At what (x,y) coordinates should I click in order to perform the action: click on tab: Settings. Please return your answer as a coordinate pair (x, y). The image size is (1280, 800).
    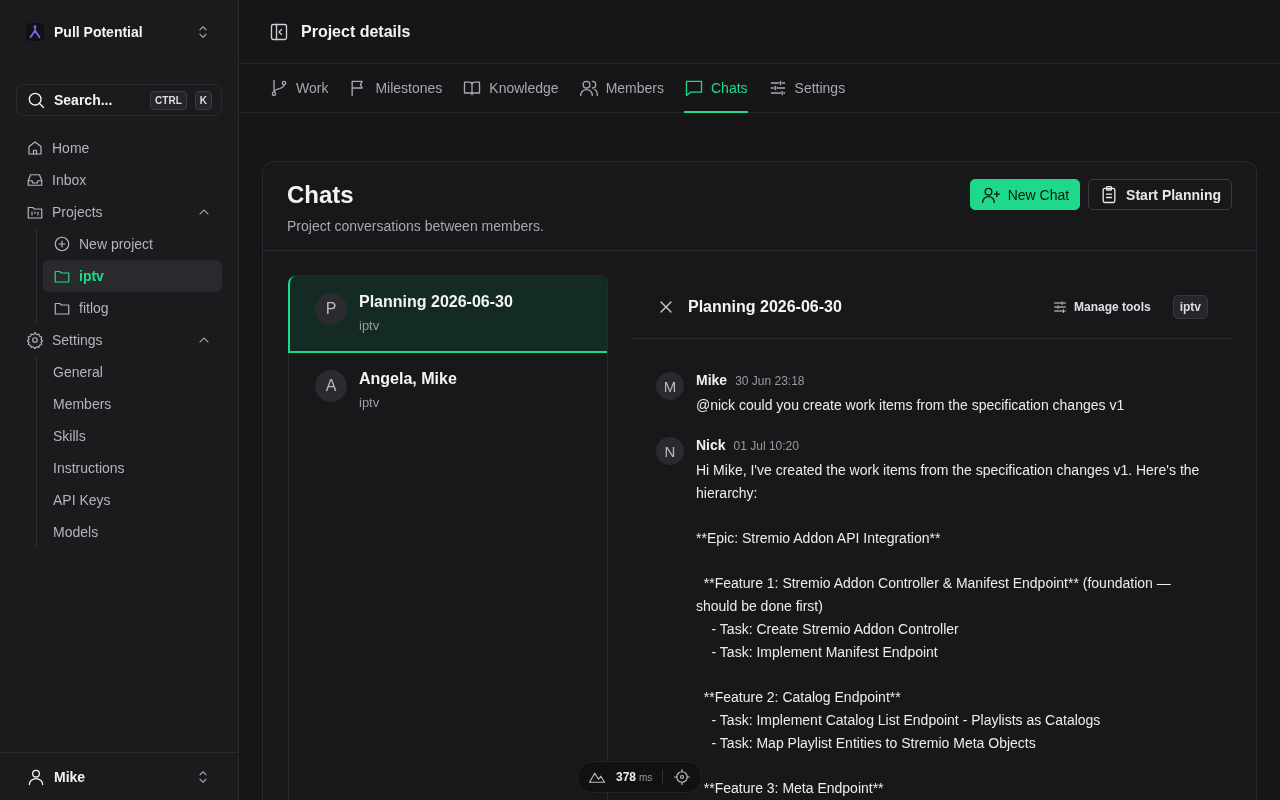
    Looking at the image, I should click on (806, 88).